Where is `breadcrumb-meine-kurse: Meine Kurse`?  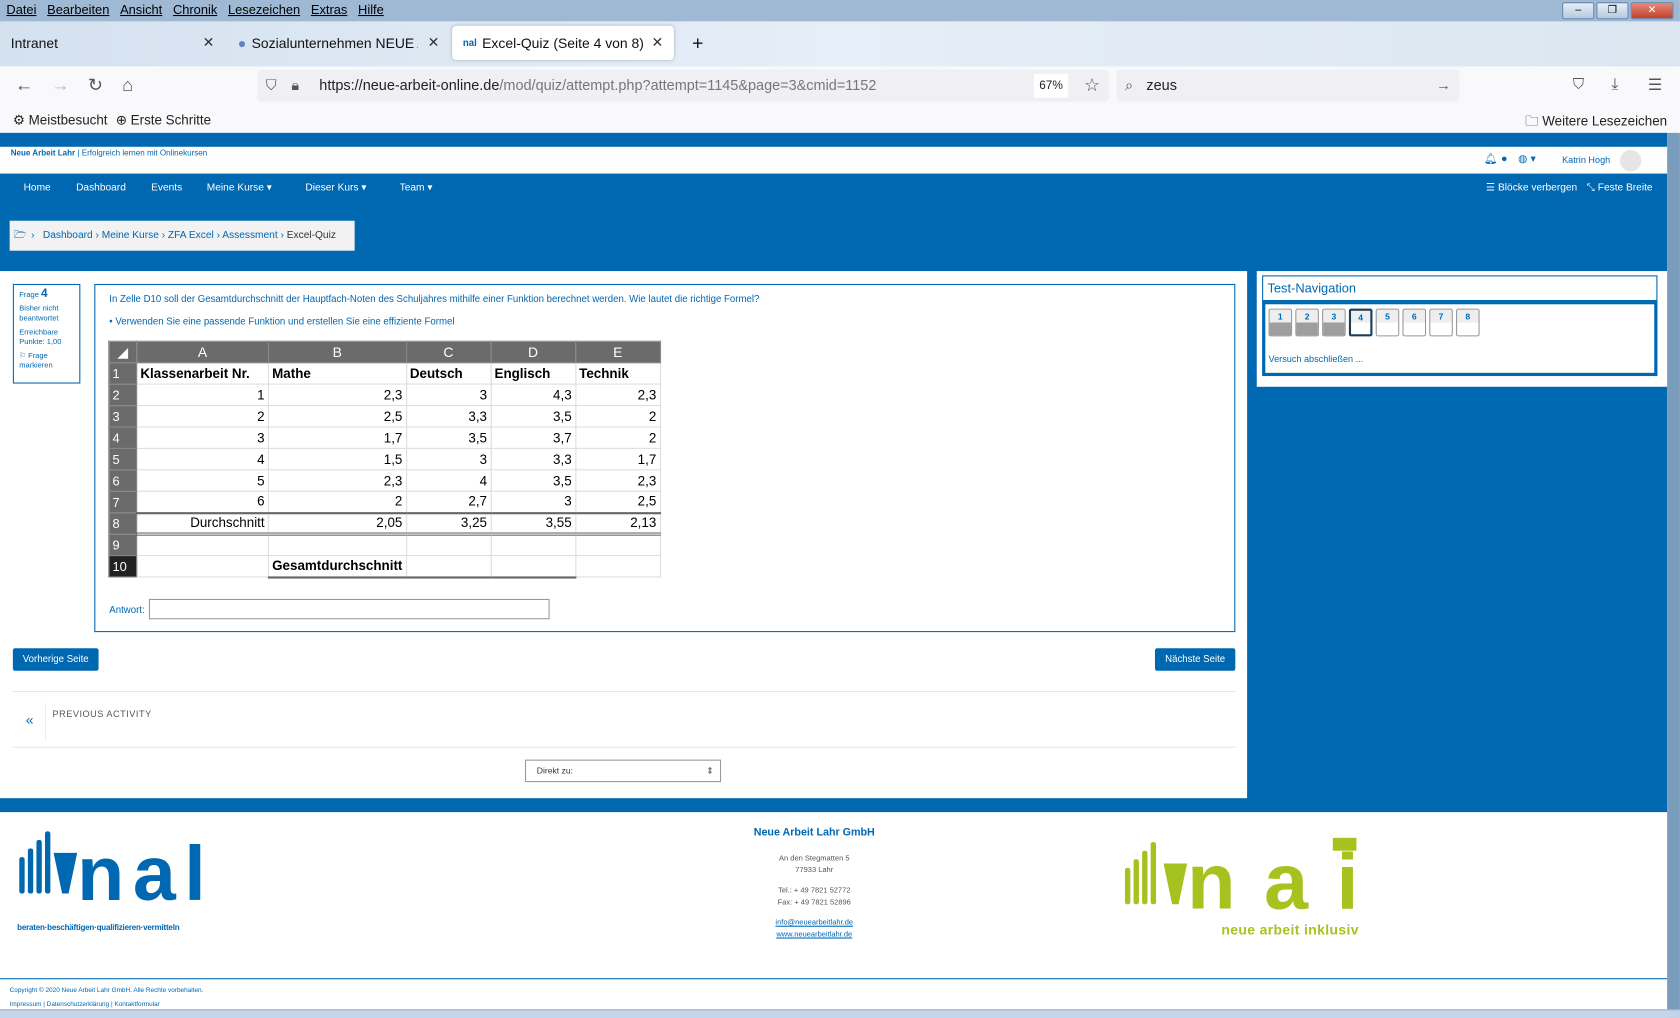 breadcrumb-meine-kurse: Meine Kurse is located at coordinates (130, 235).